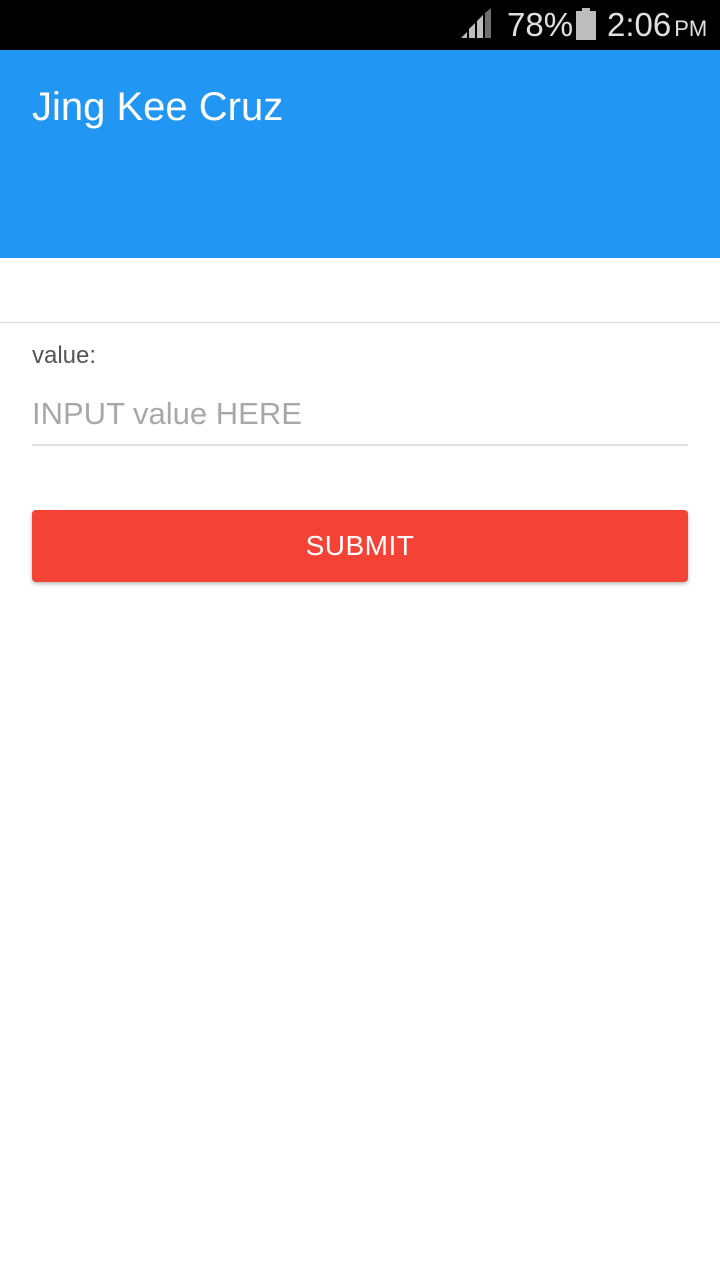 This screenshot has height=1280, width=720. What do you see at coordinates (360, 414) in the screenshot?
I see `value-input` at bounding box center [360, 414].